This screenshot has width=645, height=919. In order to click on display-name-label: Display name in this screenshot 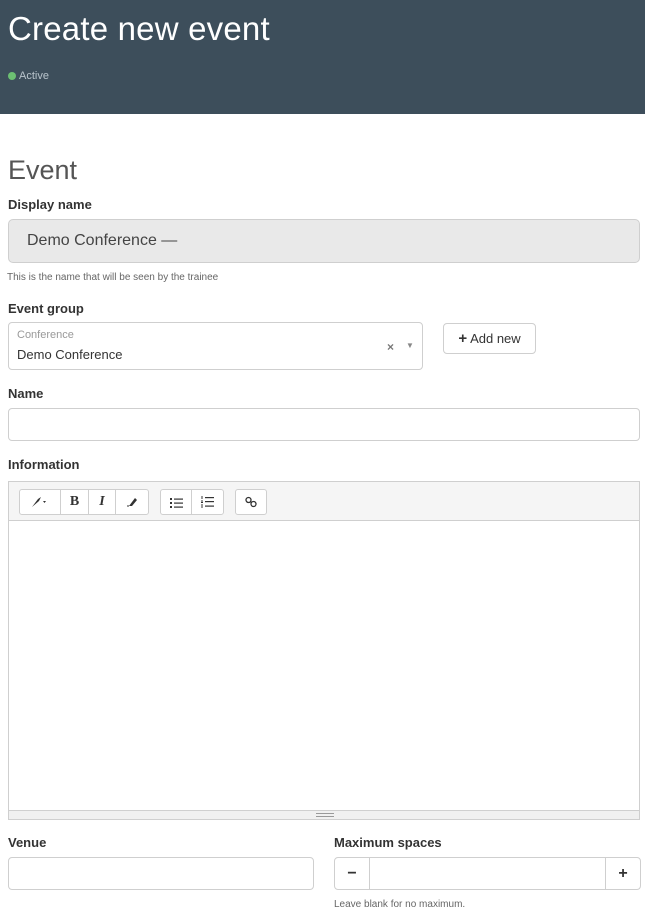, I will do `click(50, 204)`.